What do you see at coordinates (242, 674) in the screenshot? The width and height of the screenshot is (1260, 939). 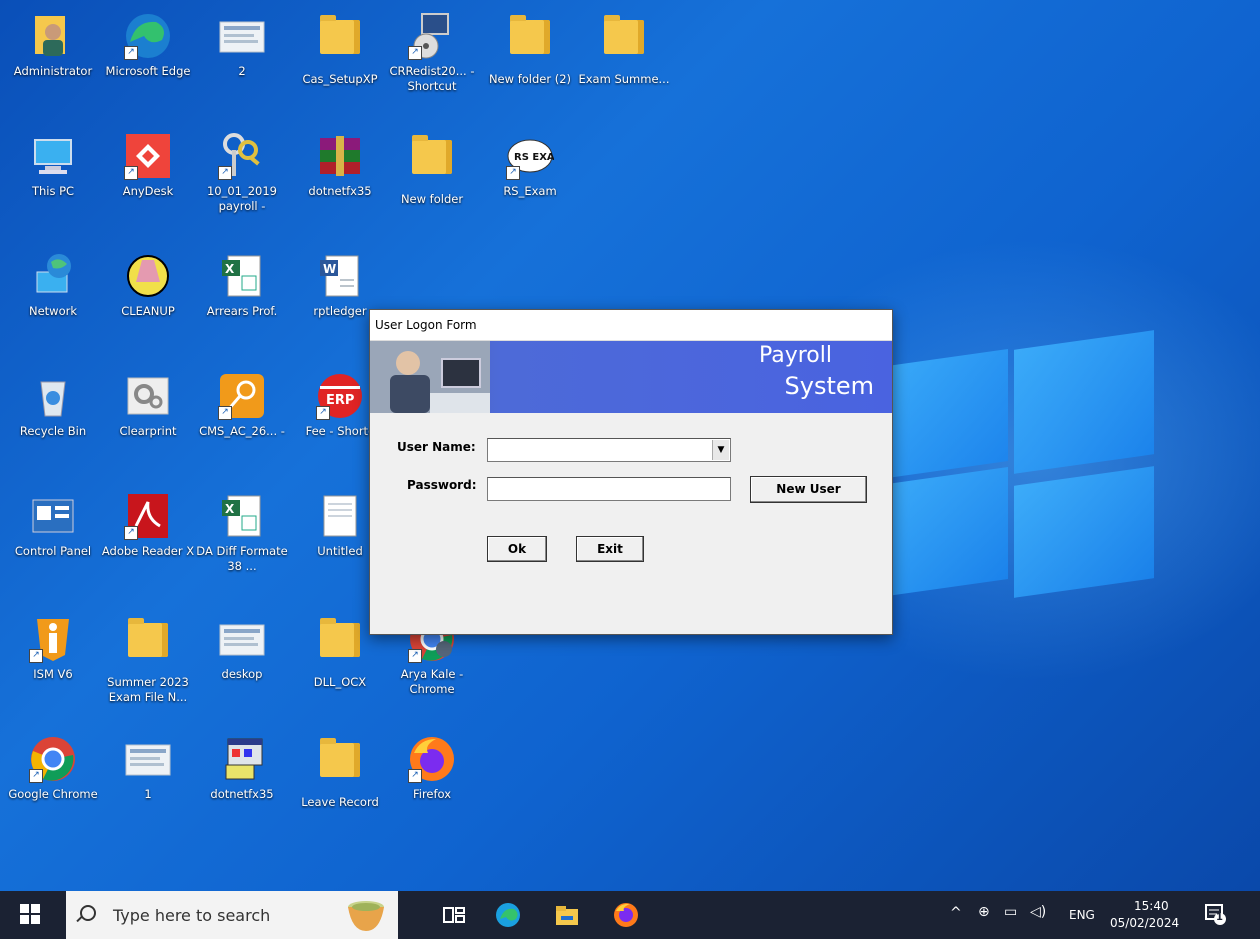 I see `desktop-icon-label: deskop` at bounding box center [242, 674].